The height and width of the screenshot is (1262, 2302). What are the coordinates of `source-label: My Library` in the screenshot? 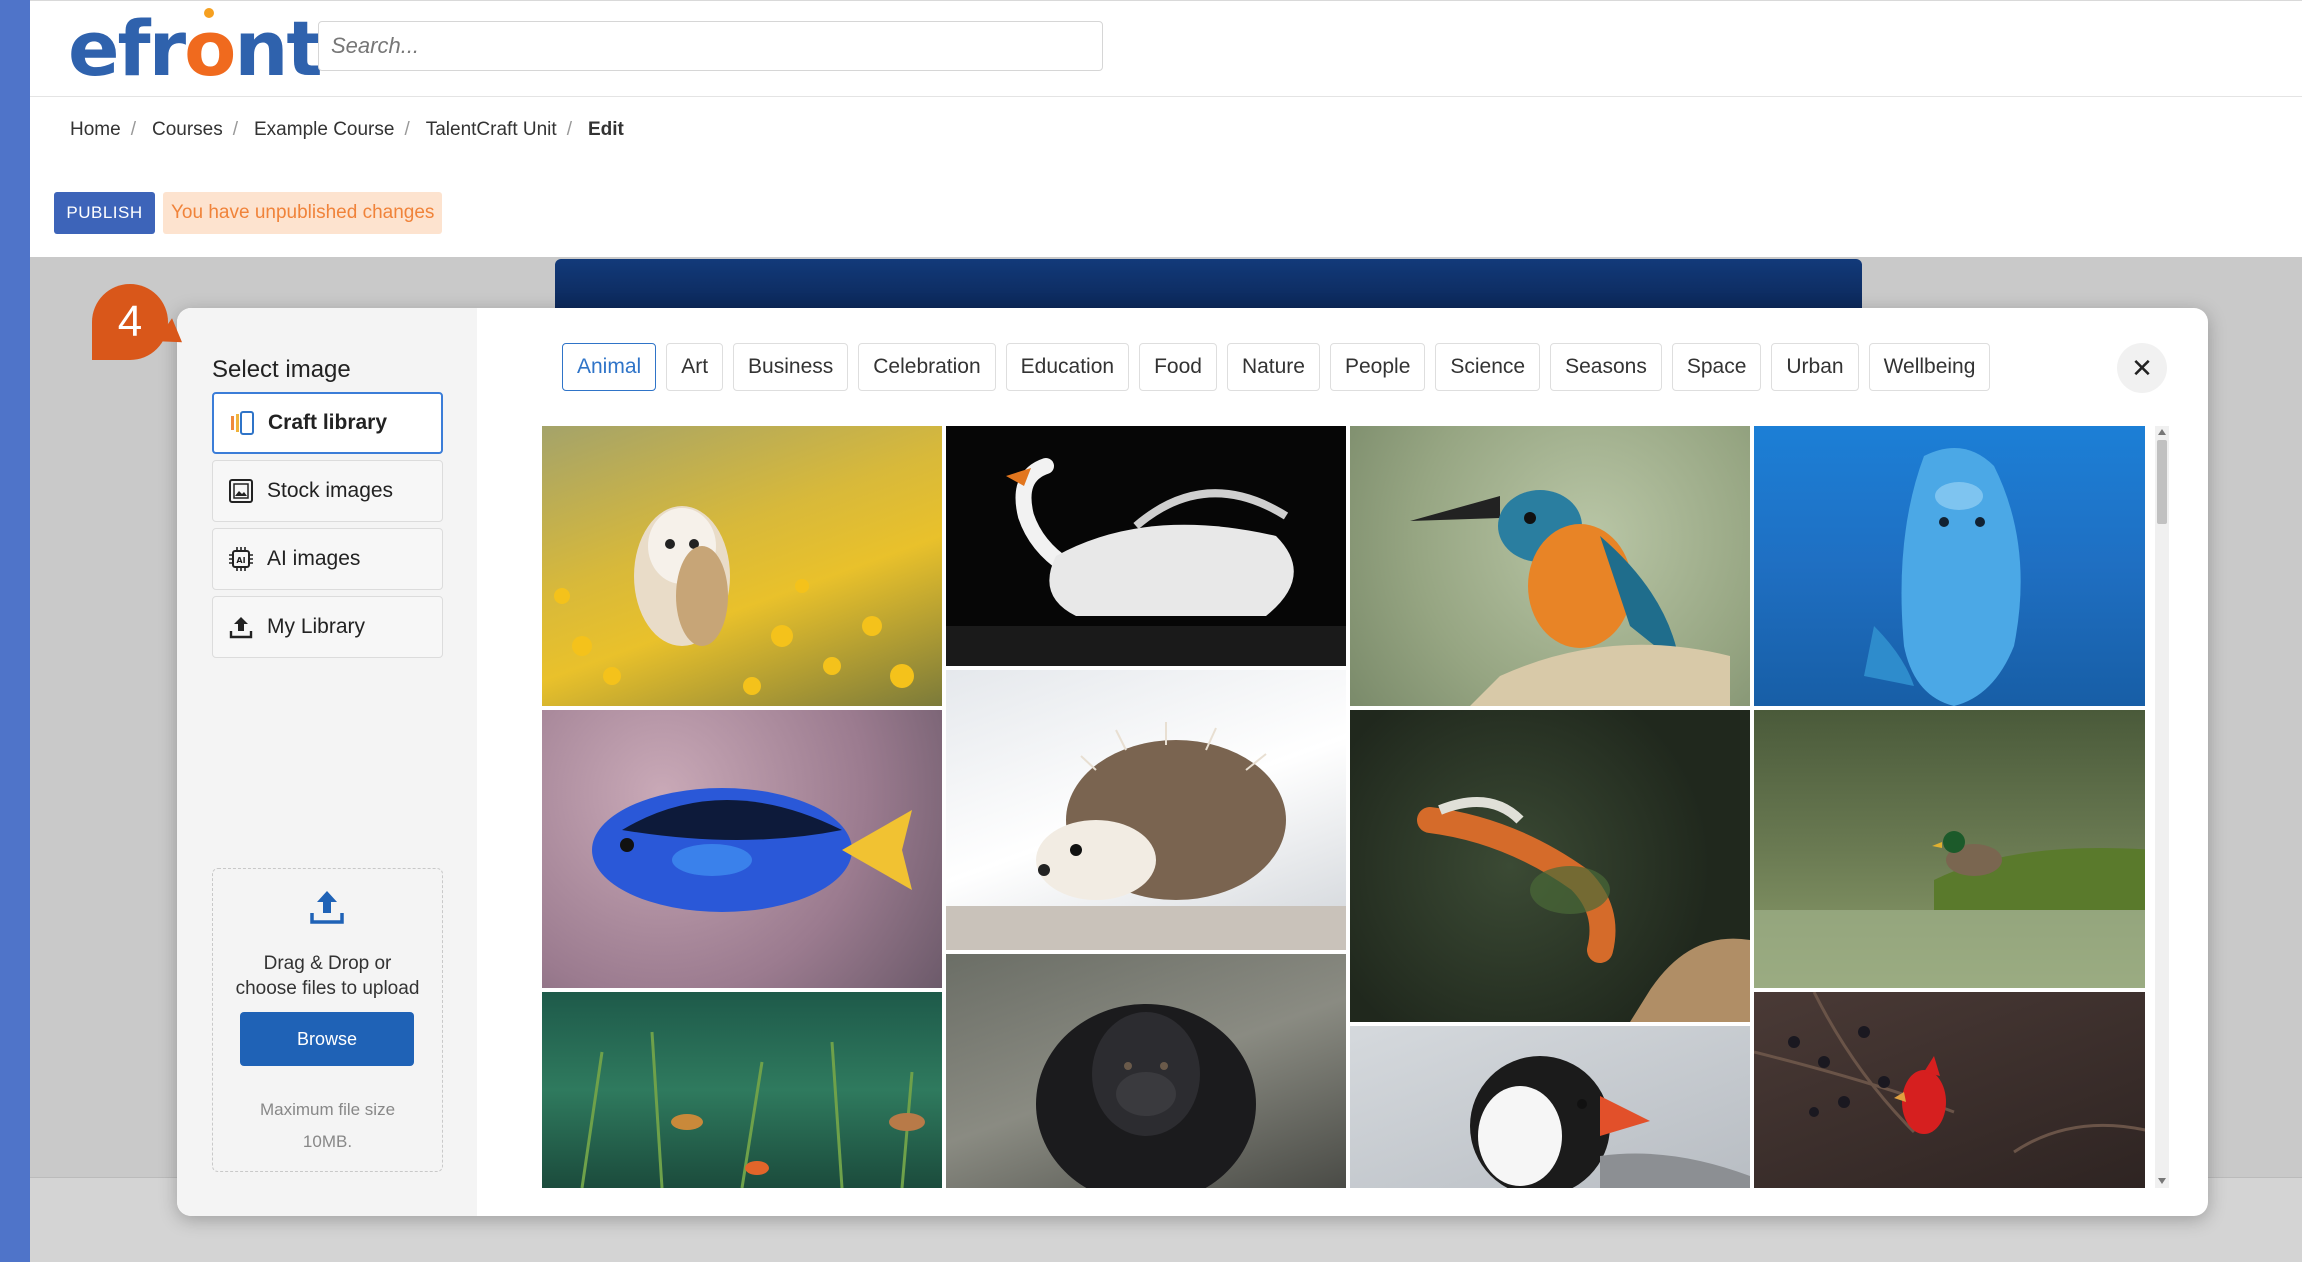 It's located at (316, 626).